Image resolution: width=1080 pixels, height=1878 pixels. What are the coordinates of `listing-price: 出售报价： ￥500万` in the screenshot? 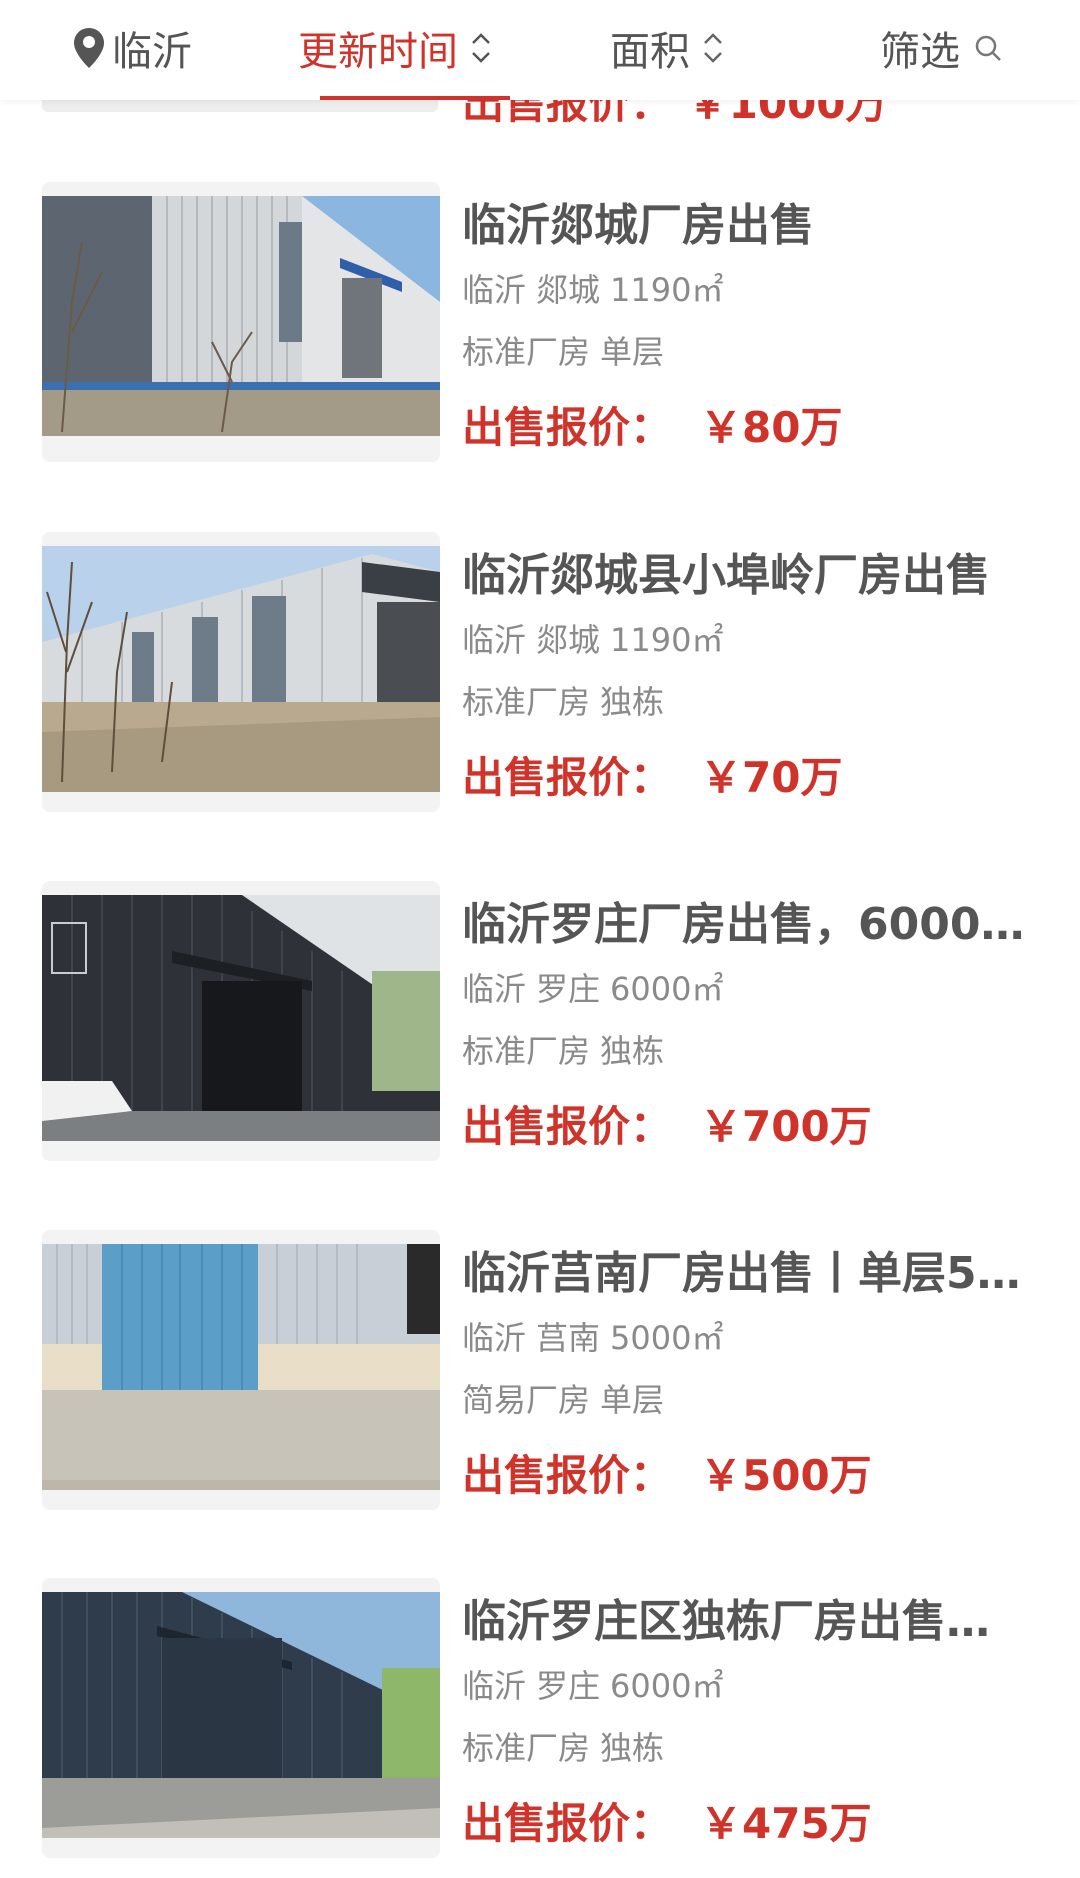 It's located at (754, 1476).